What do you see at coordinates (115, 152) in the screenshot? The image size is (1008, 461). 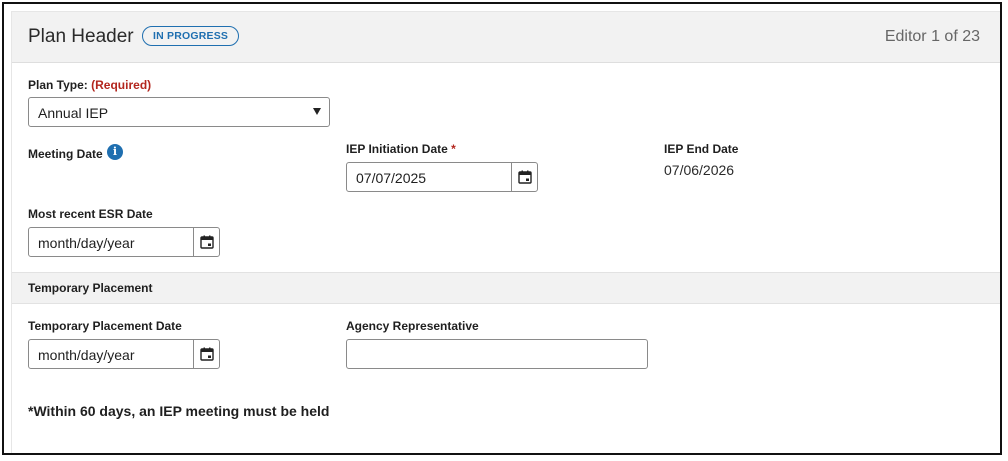 I see `info-icon: i` at bounding box center [115, 152].